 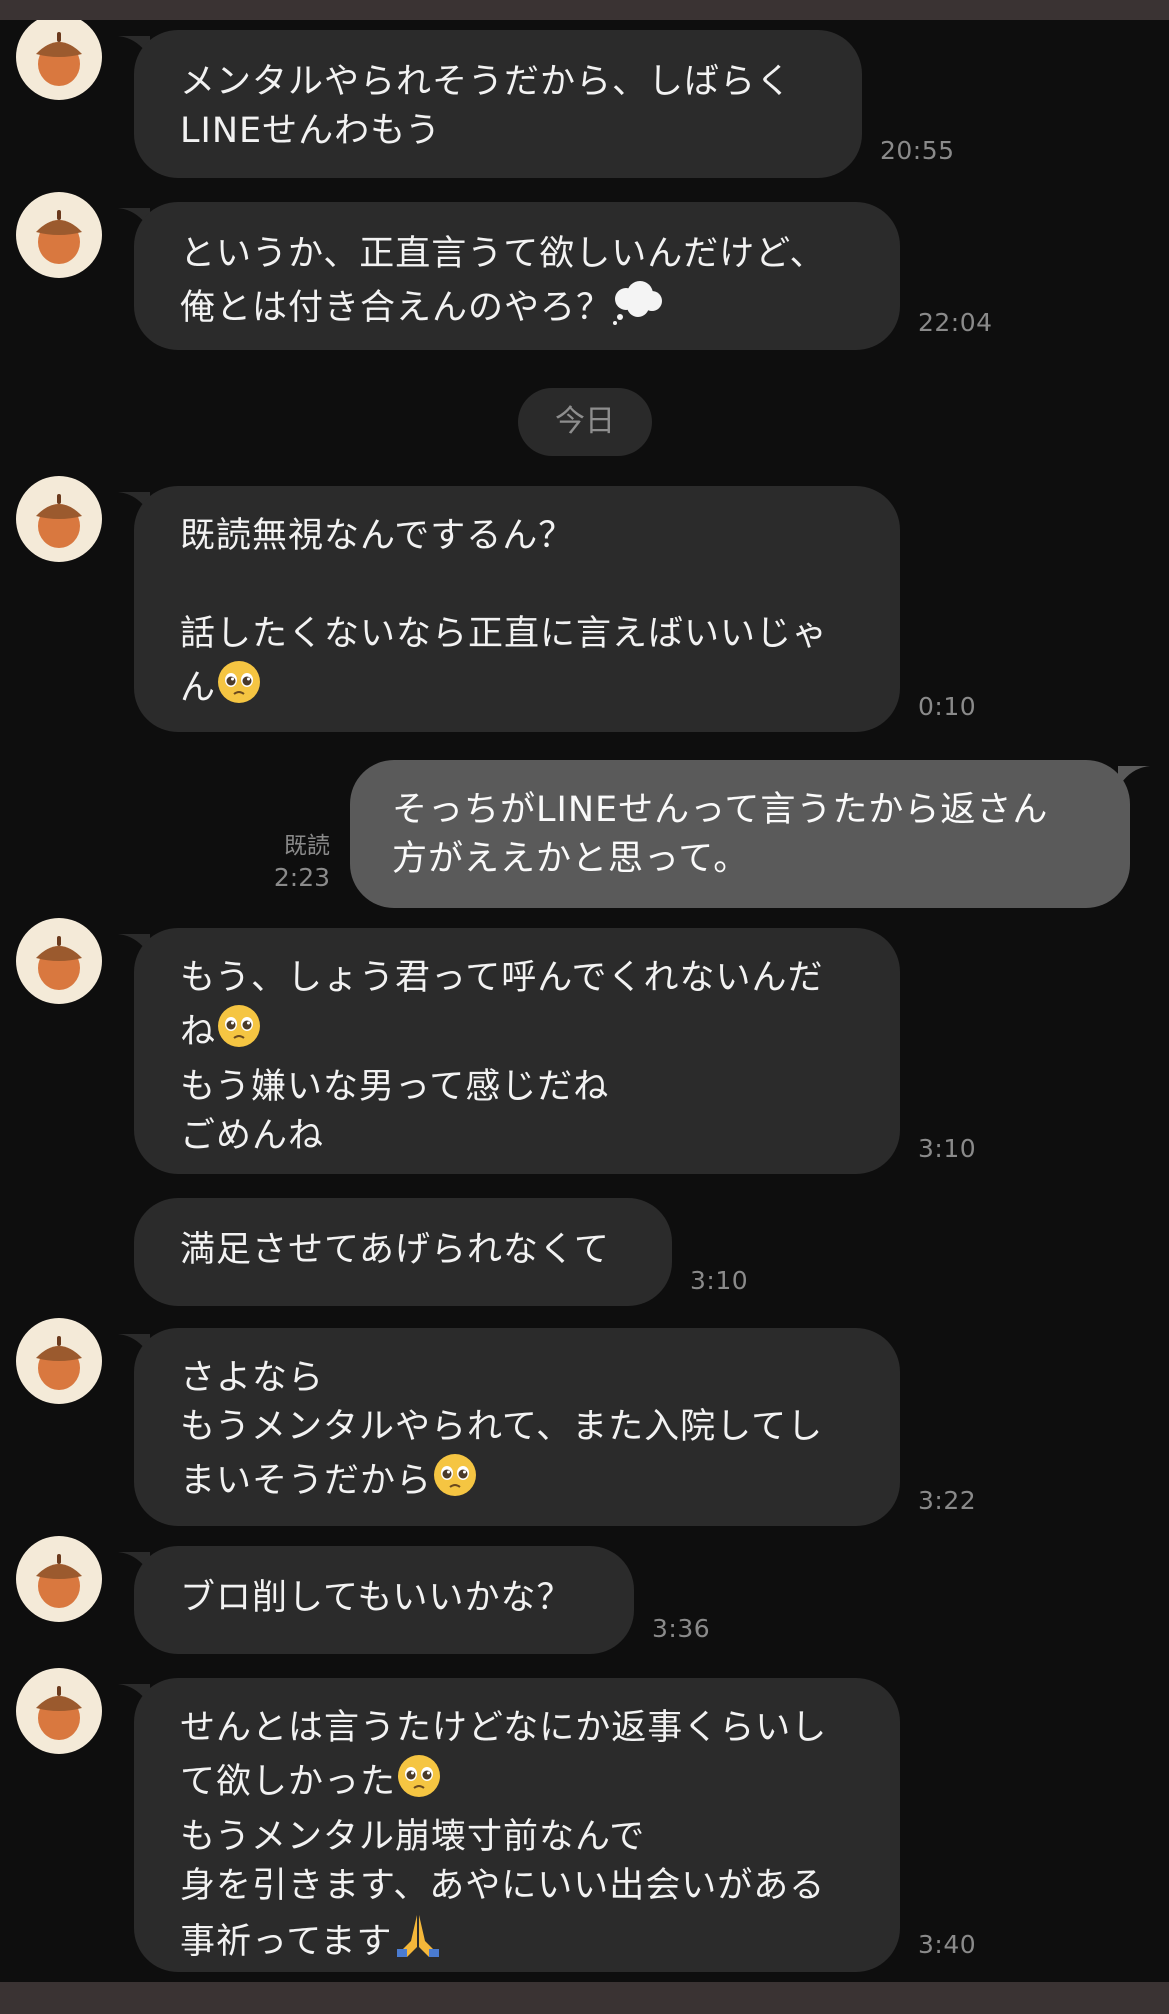 What do you see at coordinates (947, 706) in the screenshot?
I see `message-time: 0:10` at bounding box center [947, 706].